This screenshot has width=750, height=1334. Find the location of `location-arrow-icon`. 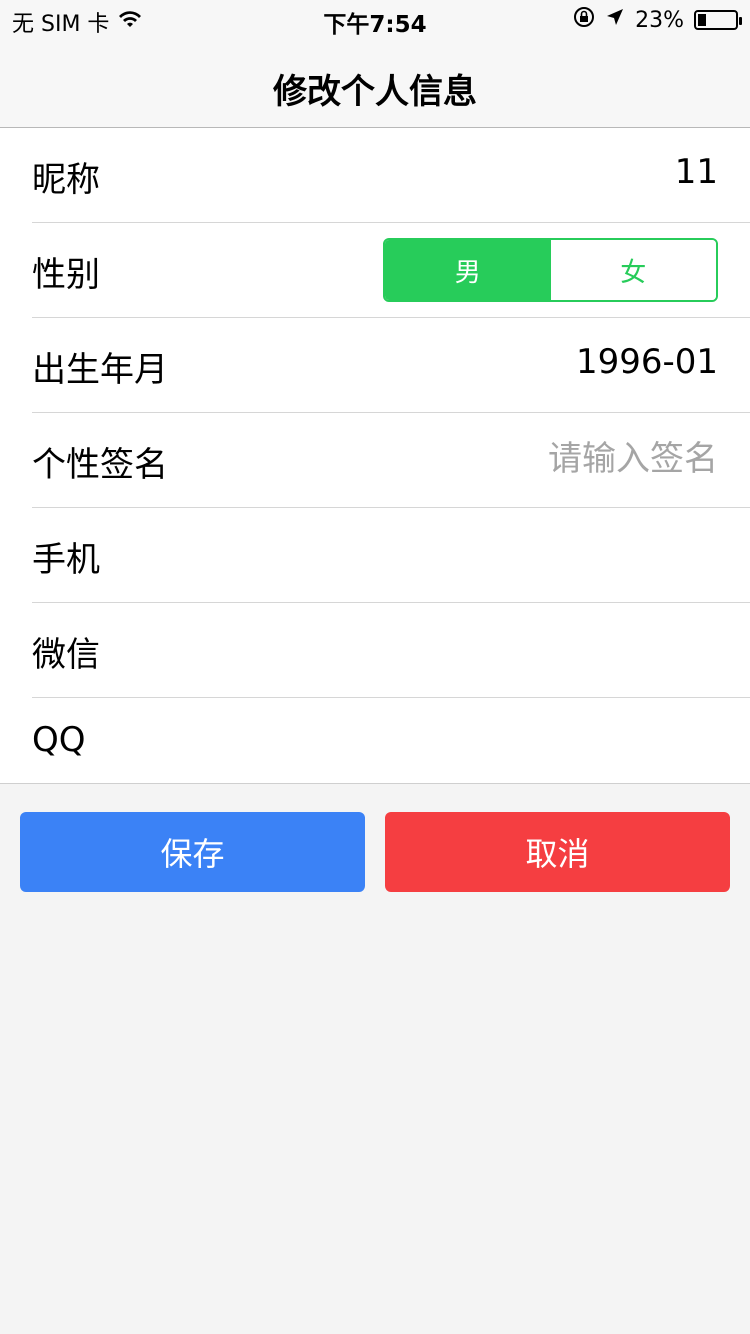

location-arrow-icon is located at coordinates (615, 20).